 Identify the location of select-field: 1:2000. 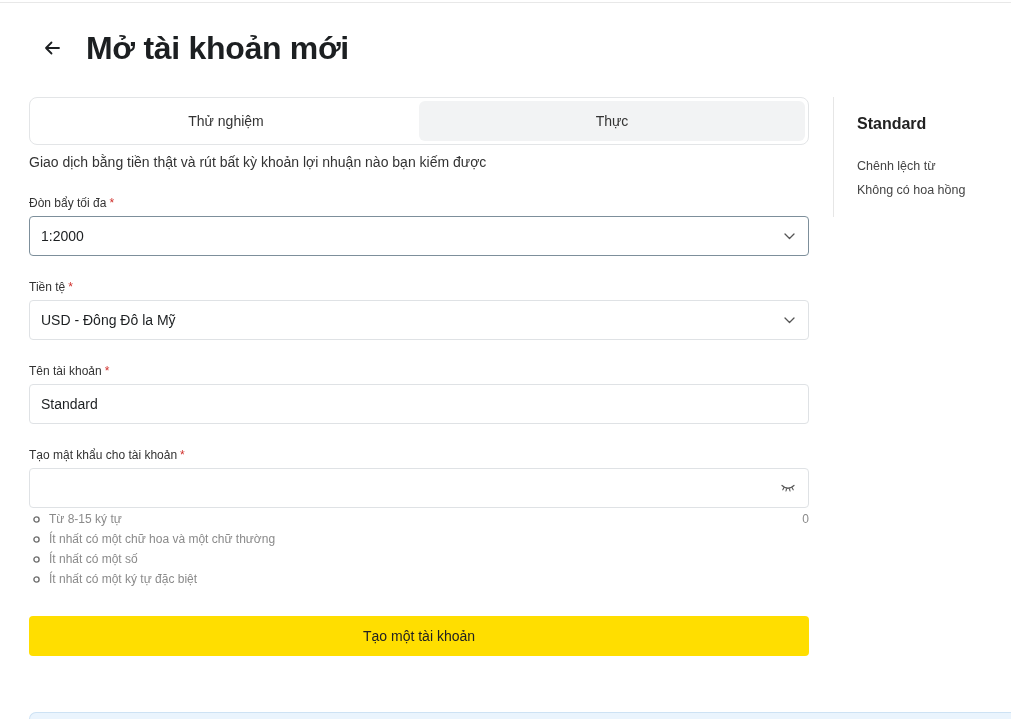
(419, 236).